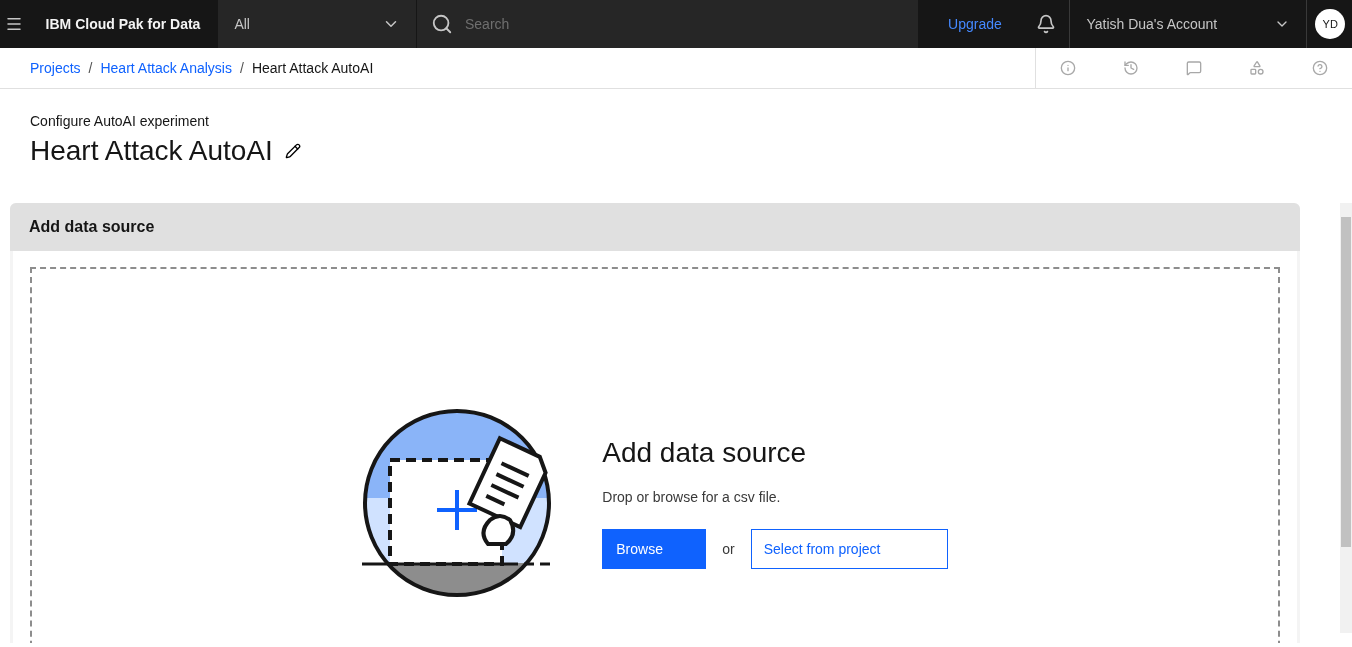  What do you see at coordinates (151, 151) in the screenshot?
I see `page-title: Heart Attack AutoAI` at bounding box center [151, 151].